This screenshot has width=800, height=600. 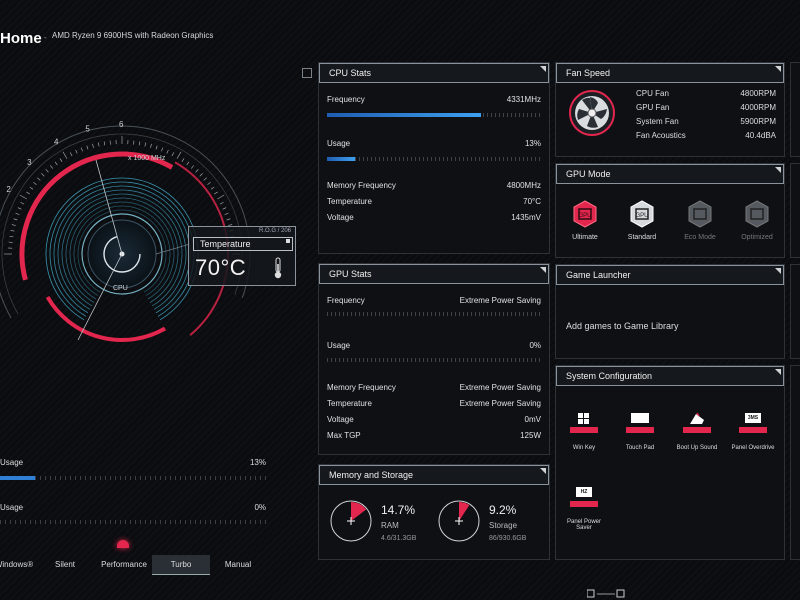 What do you see at coordinates (349, 403) in the screenshot?
I see `gpu-temperature-label: Temperature` at bounding box center [349, 403].